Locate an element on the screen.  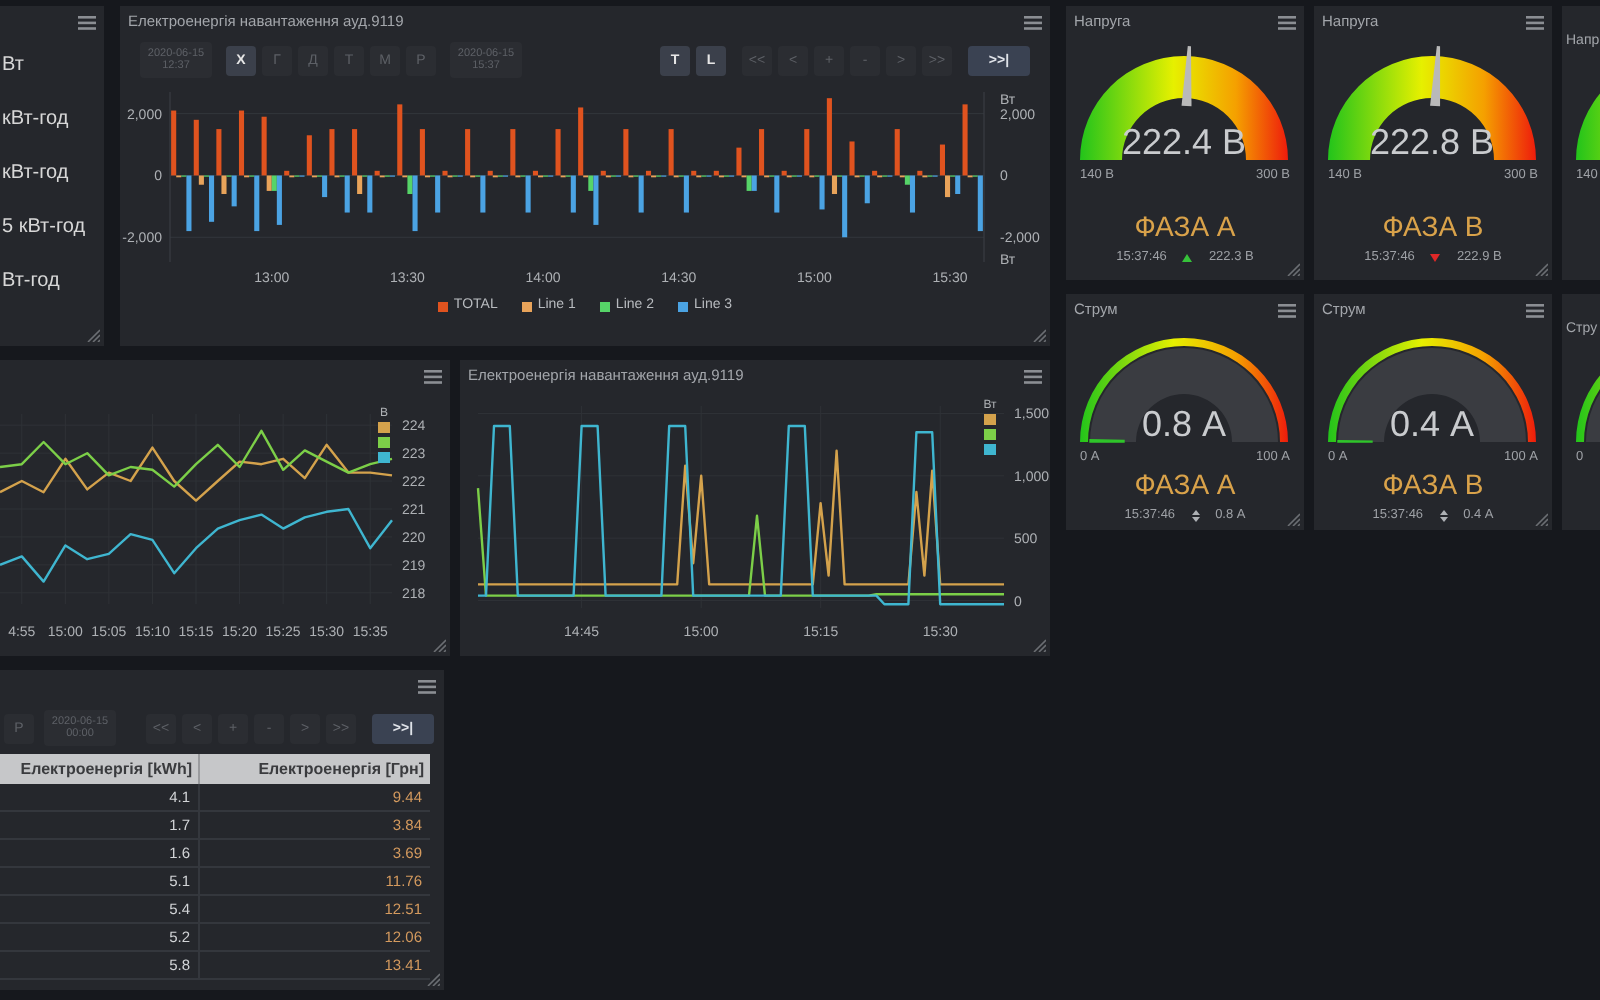
reading-value: 5 кВт-год is located at coordinates (45, 228).